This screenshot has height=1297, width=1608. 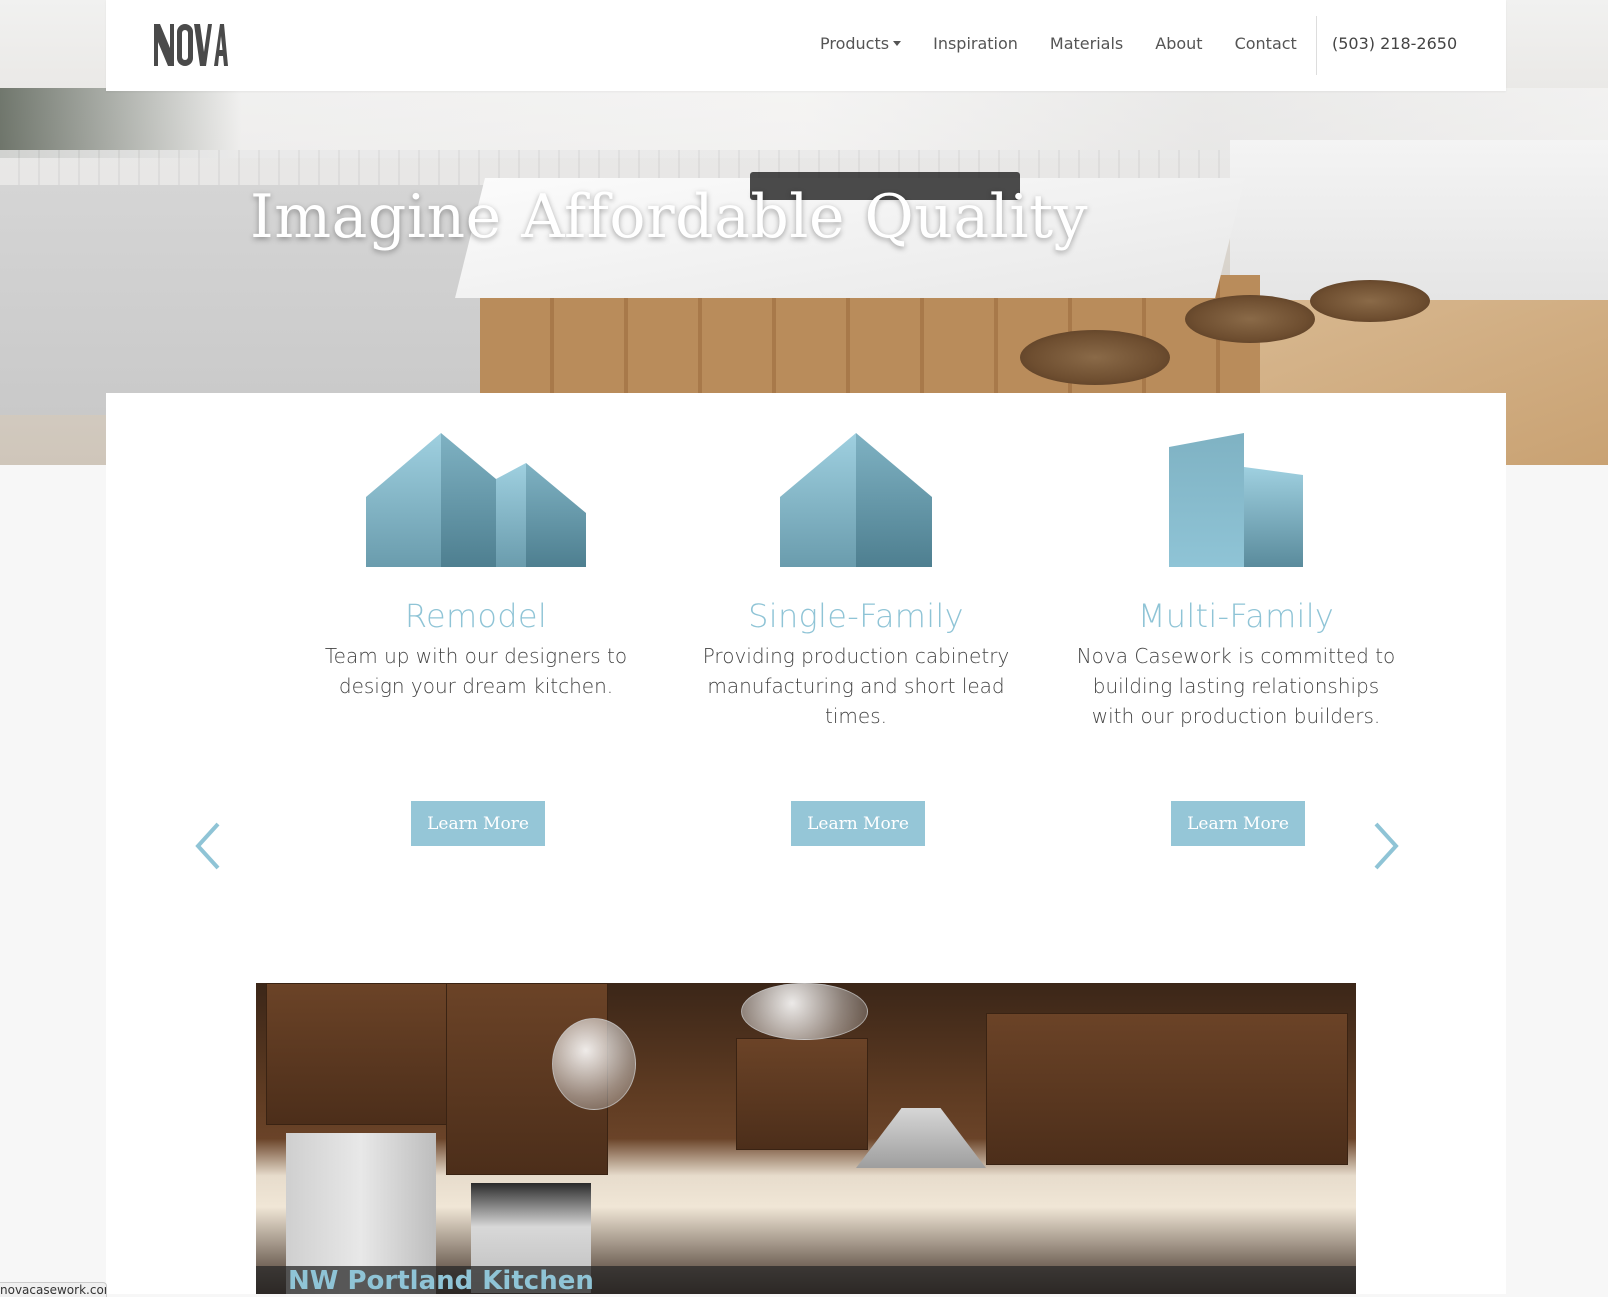 I want to click on feature-title: Multi-Family, so click(x=1236, y=616).